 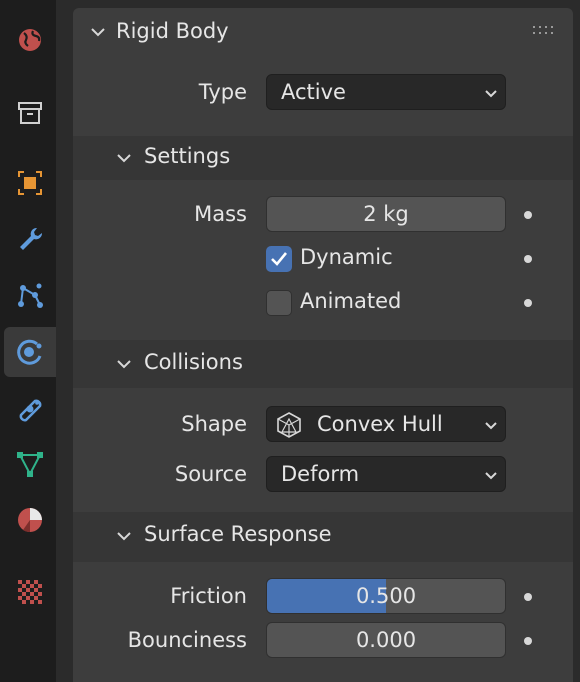 I want to click on animated-label: Animated, so click(x=351, y=301).